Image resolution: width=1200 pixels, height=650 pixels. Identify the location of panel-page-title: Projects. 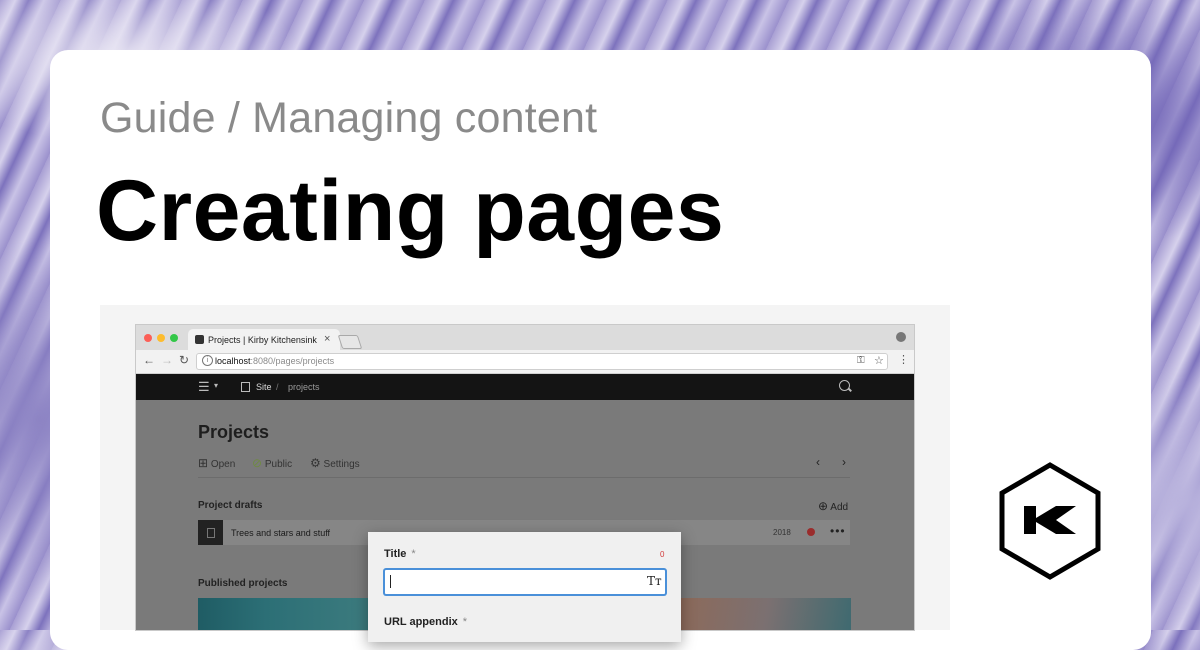
(234, 432).